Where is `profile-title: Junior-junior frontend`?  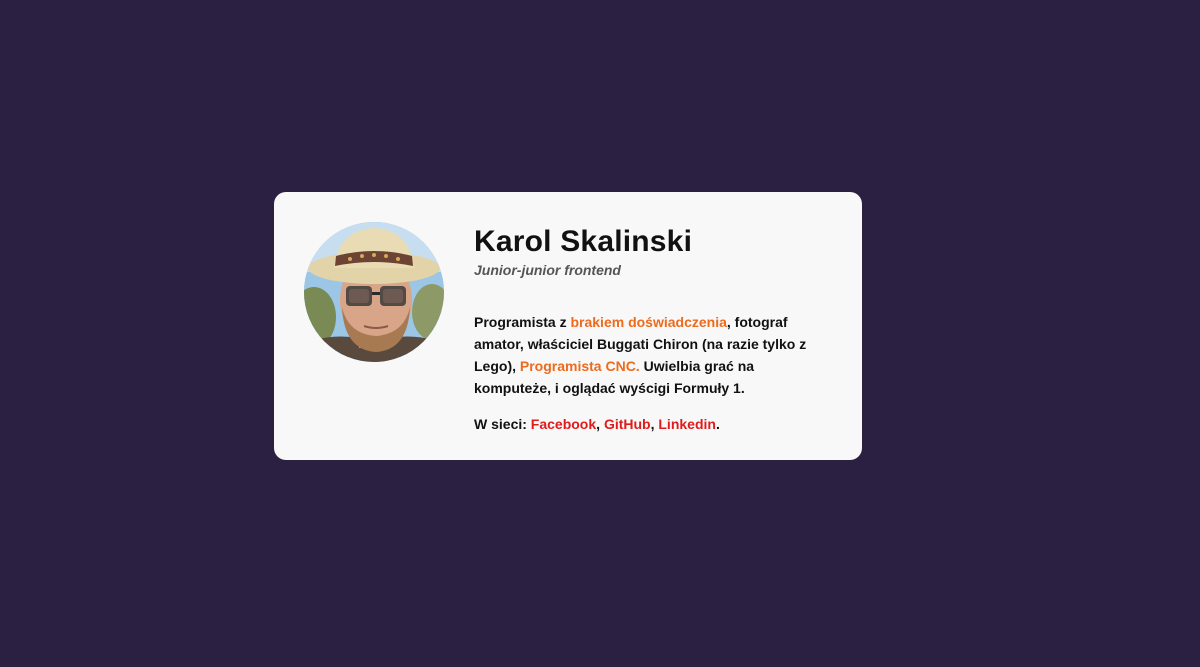
profile-title: Junior-junior frontend is located at coordinates (547, 270).